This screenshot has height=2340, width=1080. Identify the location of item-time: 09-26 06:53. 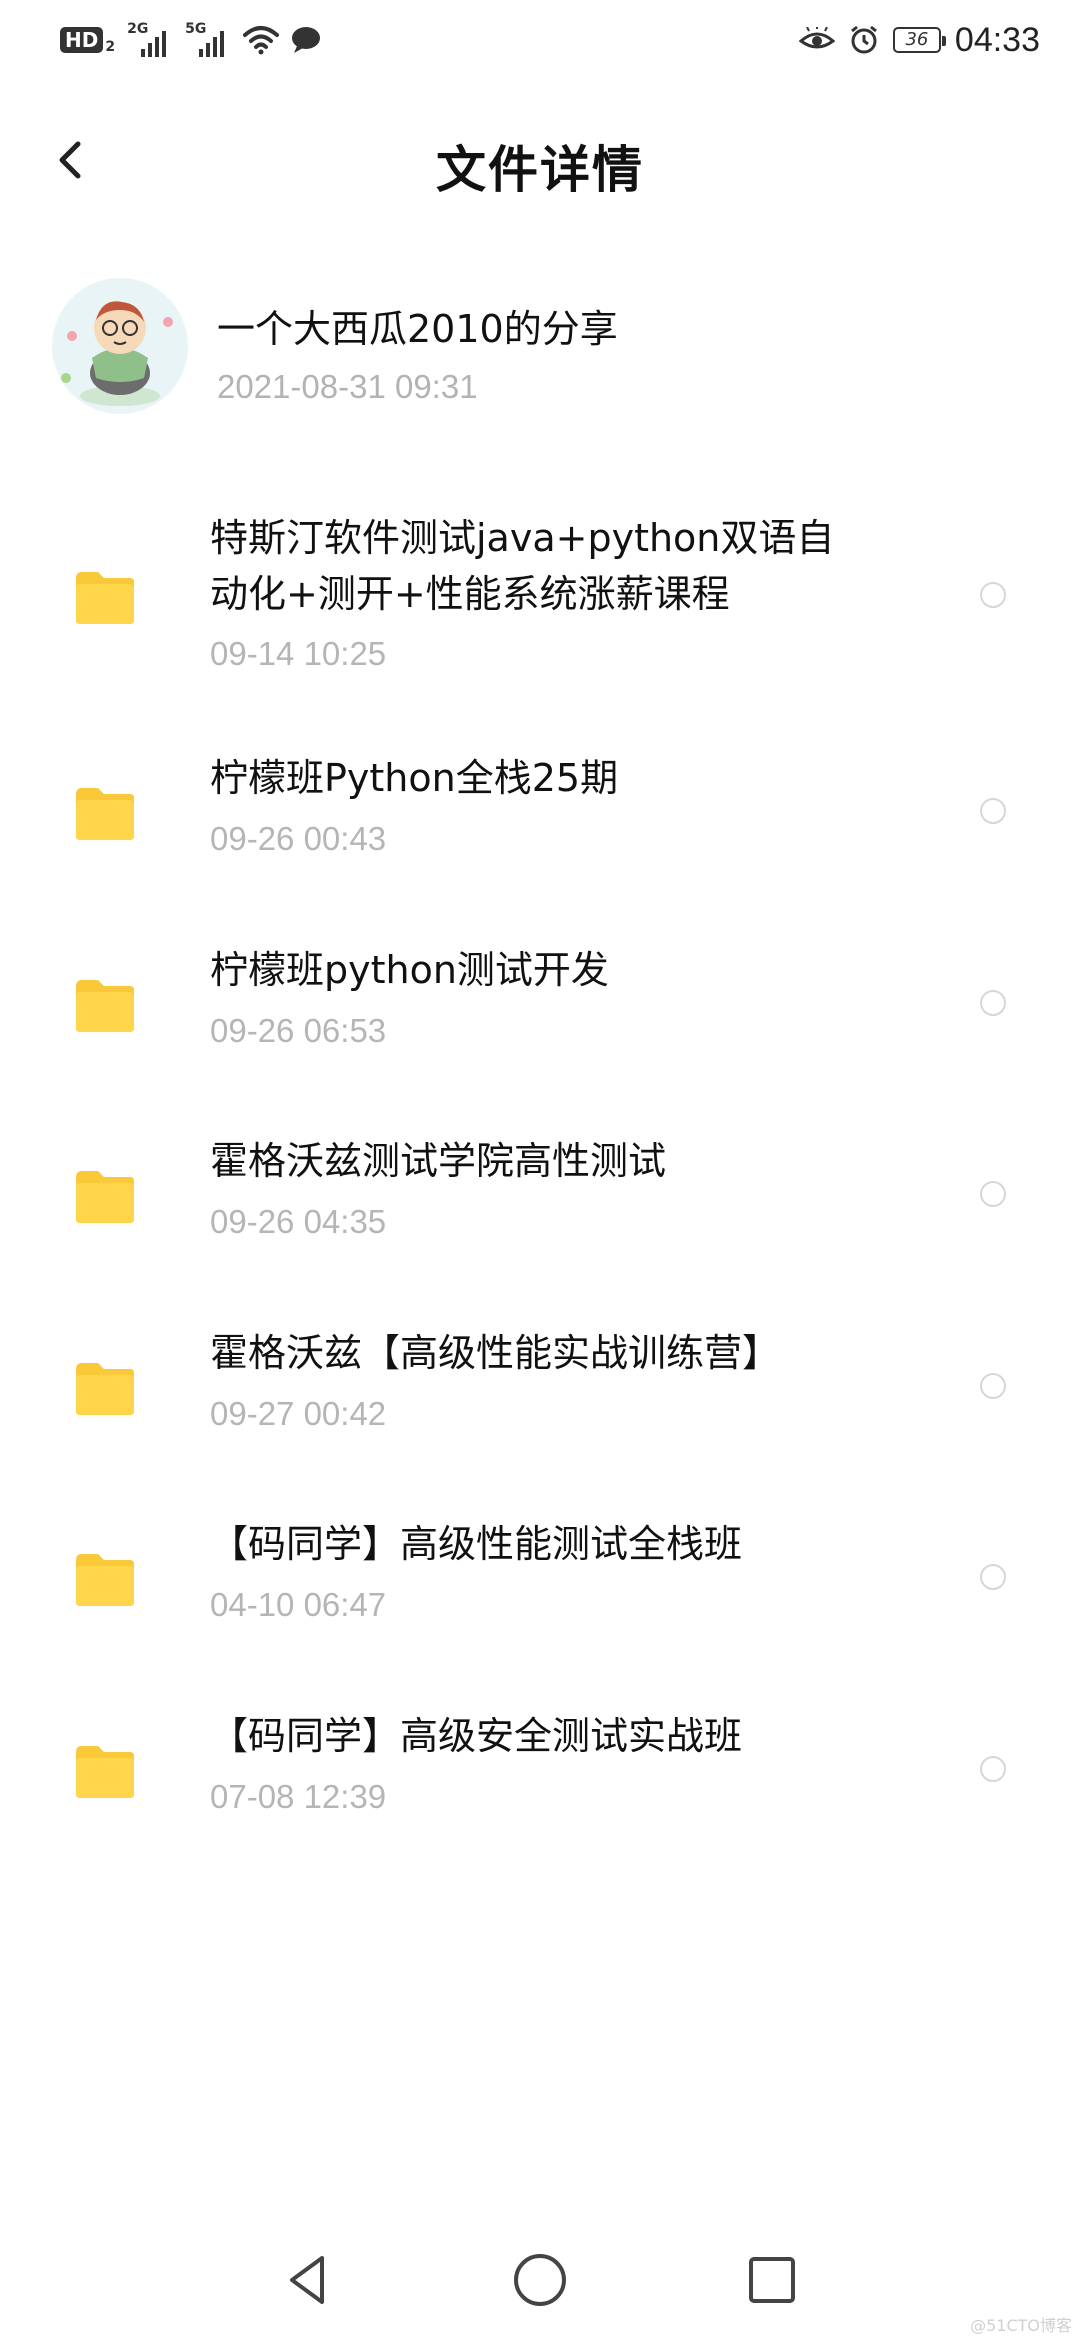
(298, 1030).